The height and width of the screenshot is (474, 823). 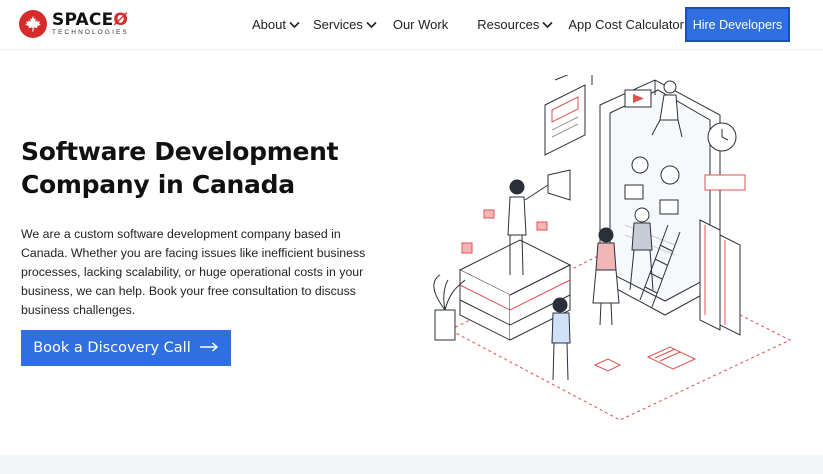 I want to click on page-title: Software Development Company in Canada, so click(x=211, y=168).